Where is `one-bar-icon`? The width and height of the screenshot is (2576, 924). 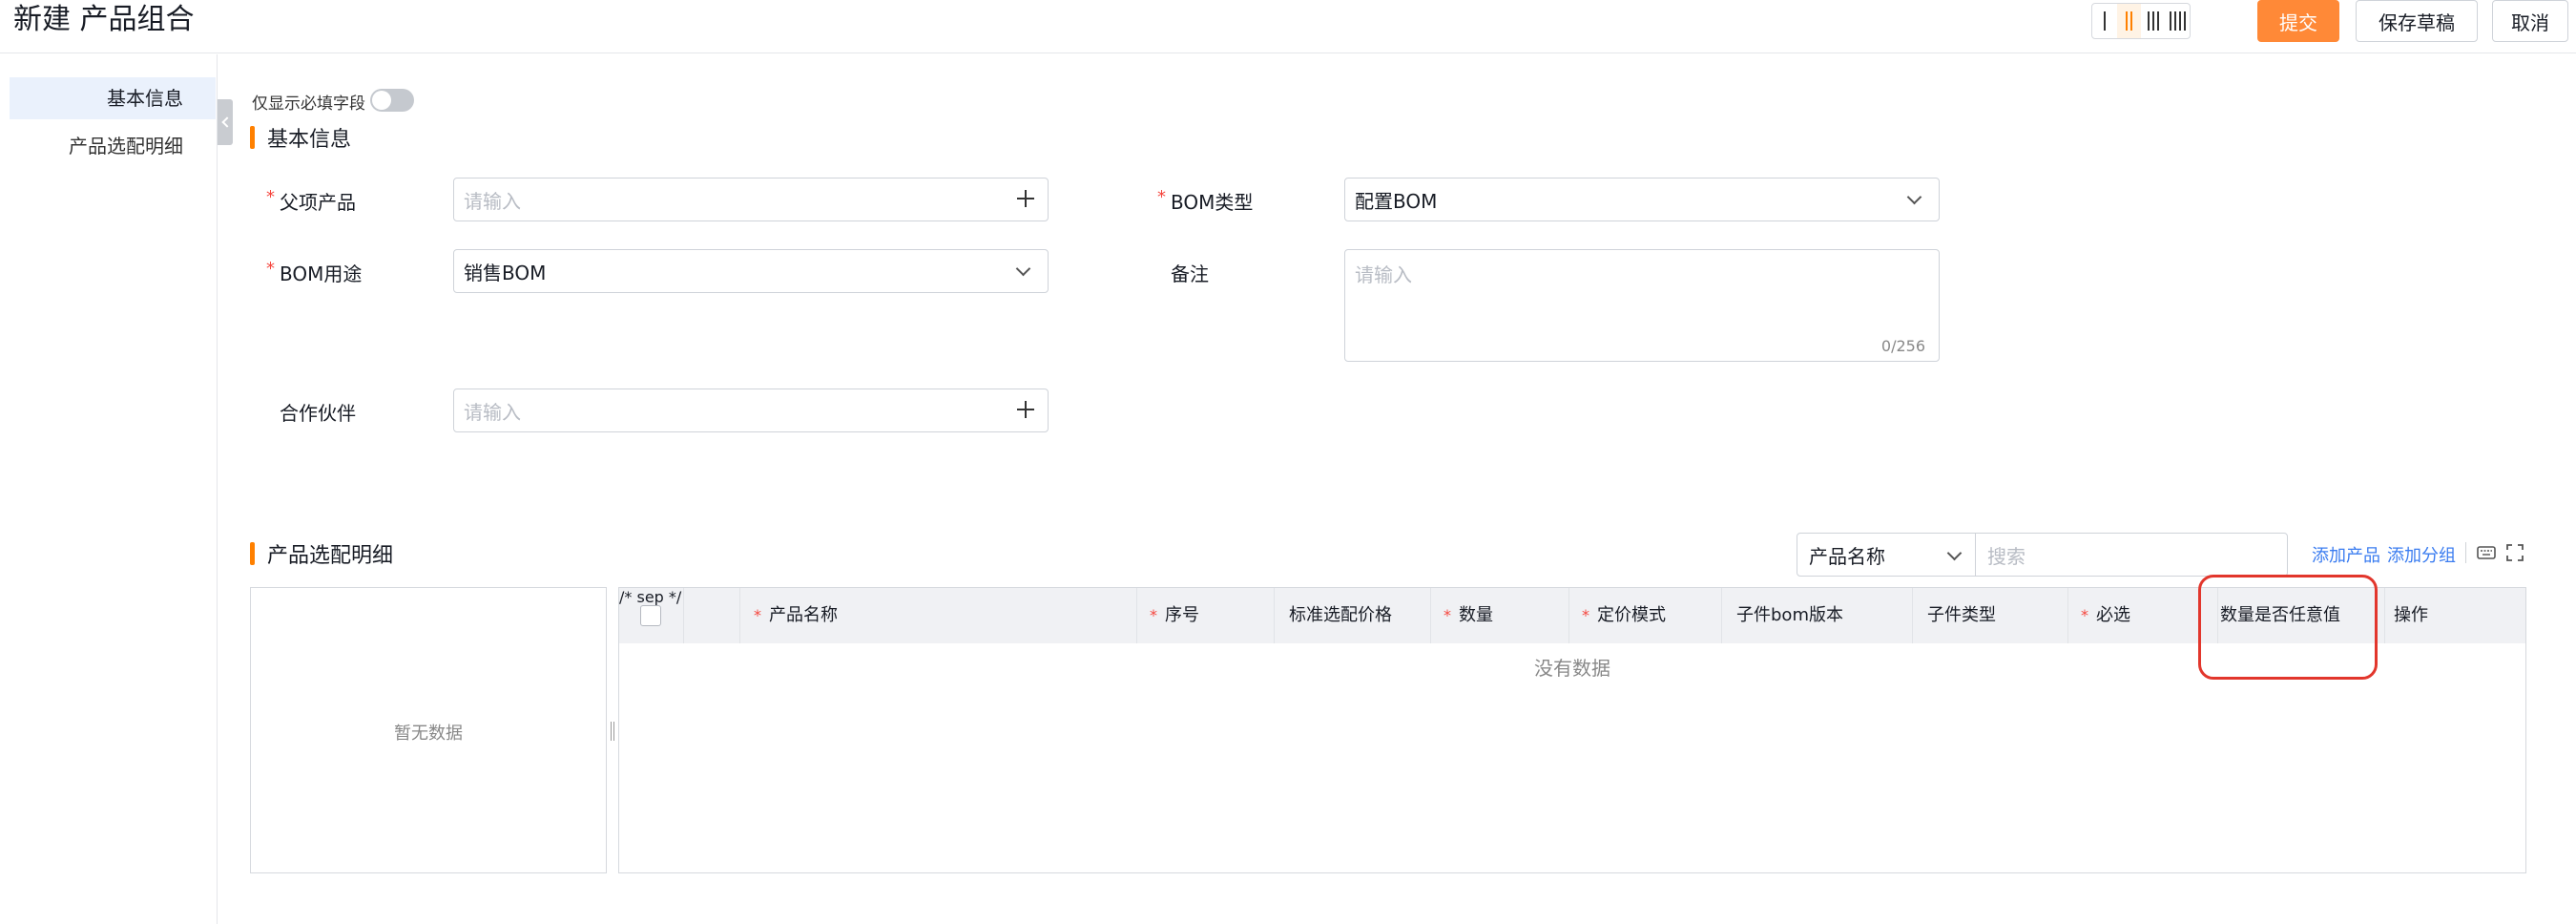
one-bar-icon is located at coordinates (2104, 21).